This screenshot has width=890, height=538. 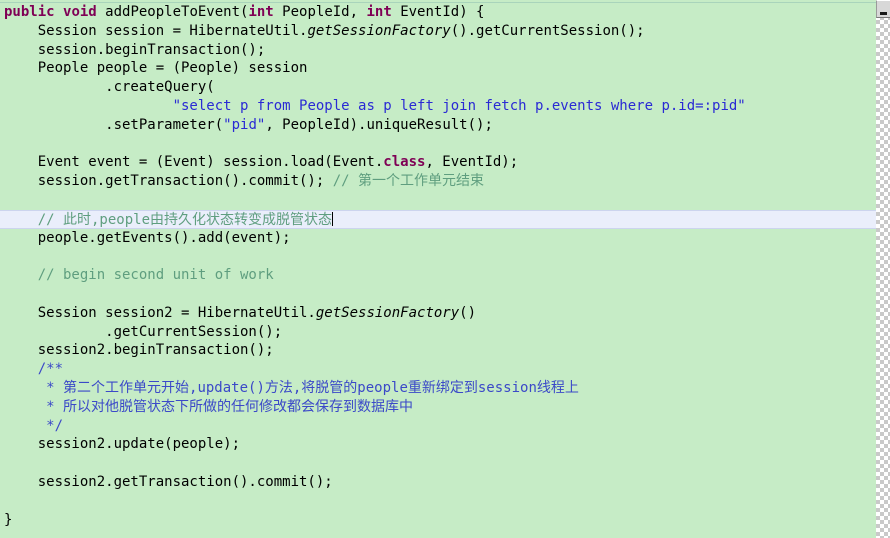 I want to click on code-line: people.getEvents().add(event);, so click(x=438, y=238).